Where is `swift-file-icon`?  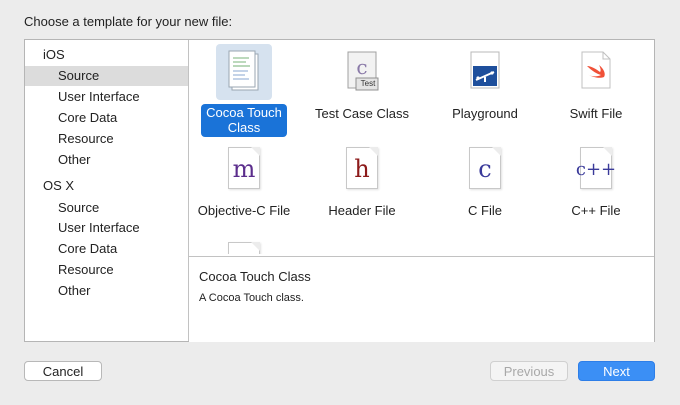 swift-file-icon is located at coordinates (596, 72).